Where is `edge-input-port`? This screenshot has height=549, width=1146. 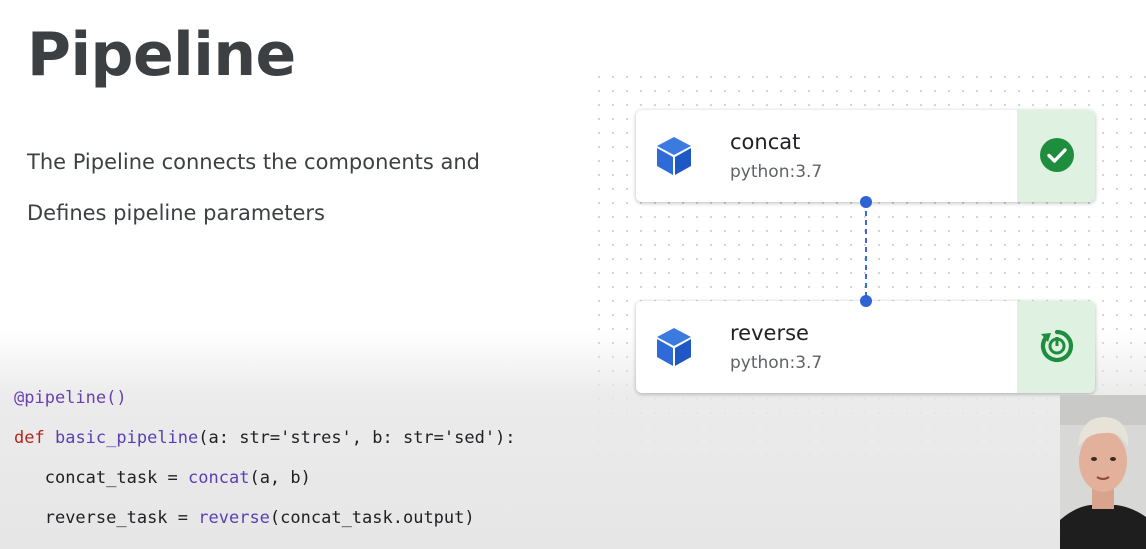 edge-input-port is located at coordinates (866, 301).